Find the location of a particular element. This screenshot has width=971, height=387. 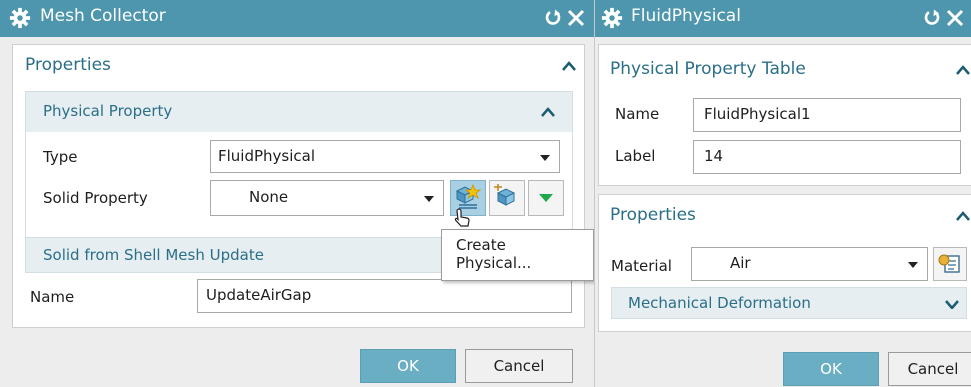

edit-physical-button is located at coordinates (507, 198).